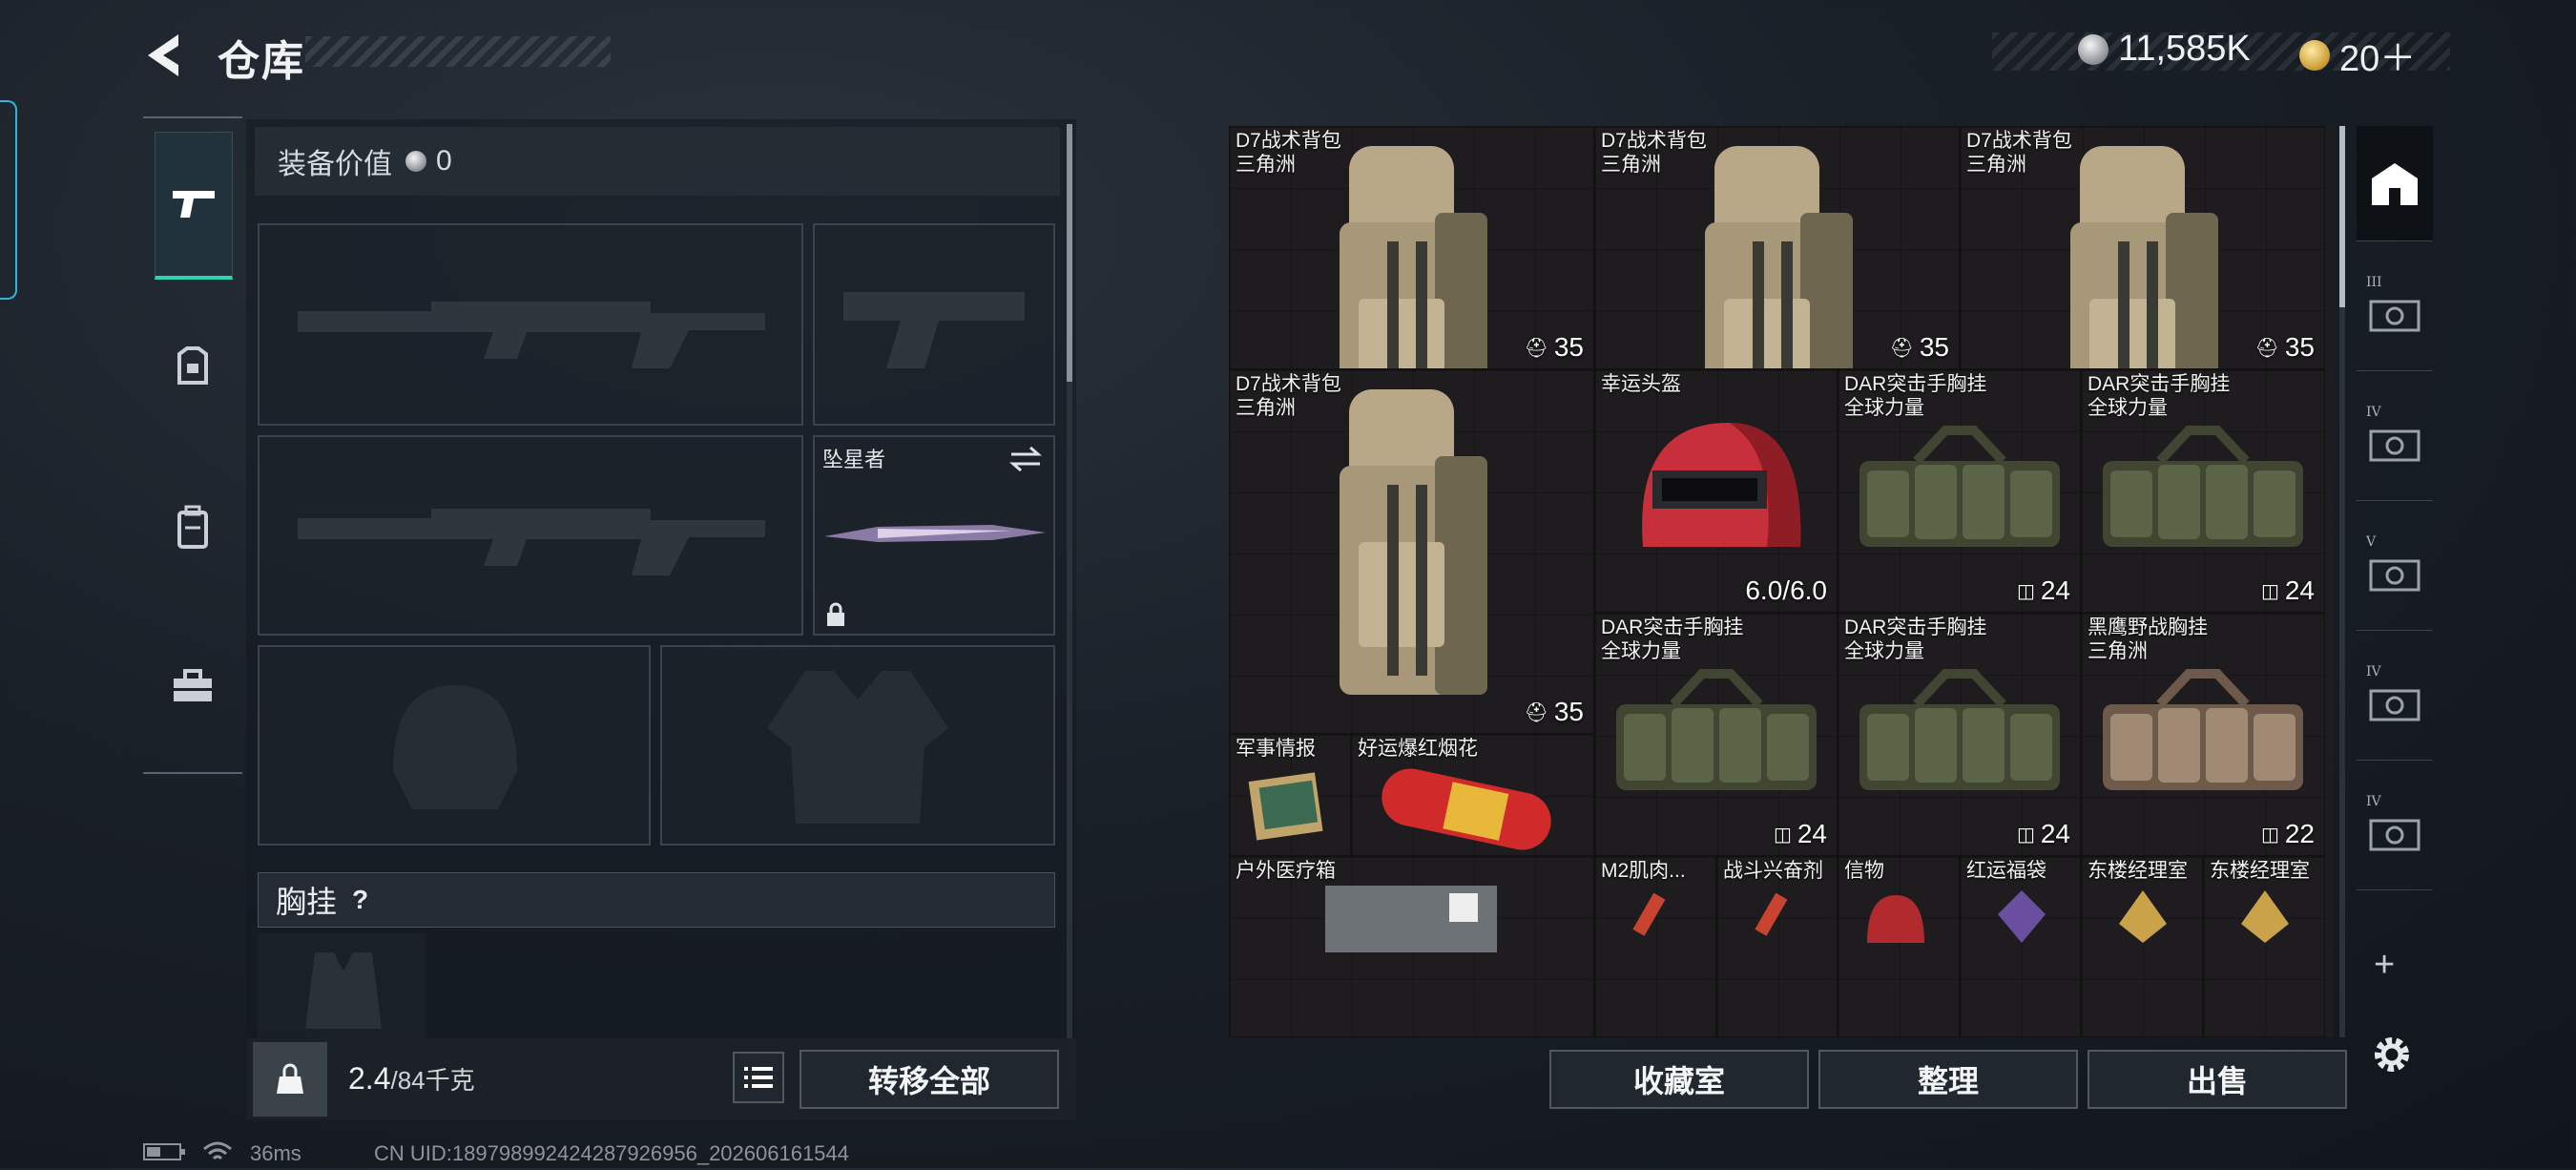 The width and height of the screenshot is (2576, 1170). I want to click on collection-room-button: 收藏室, so click(1679, 1079).